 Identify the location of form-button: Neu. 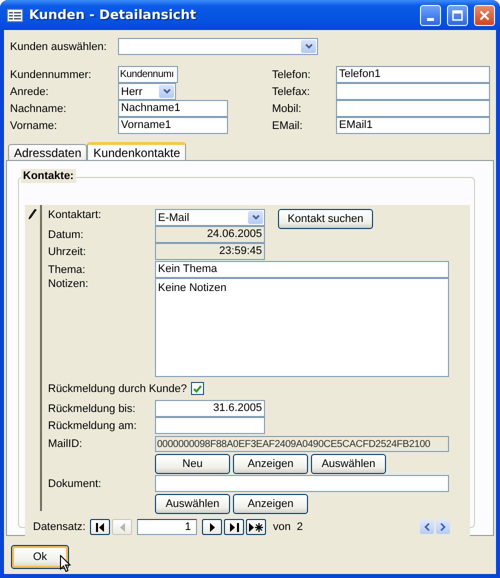
(192, 464).